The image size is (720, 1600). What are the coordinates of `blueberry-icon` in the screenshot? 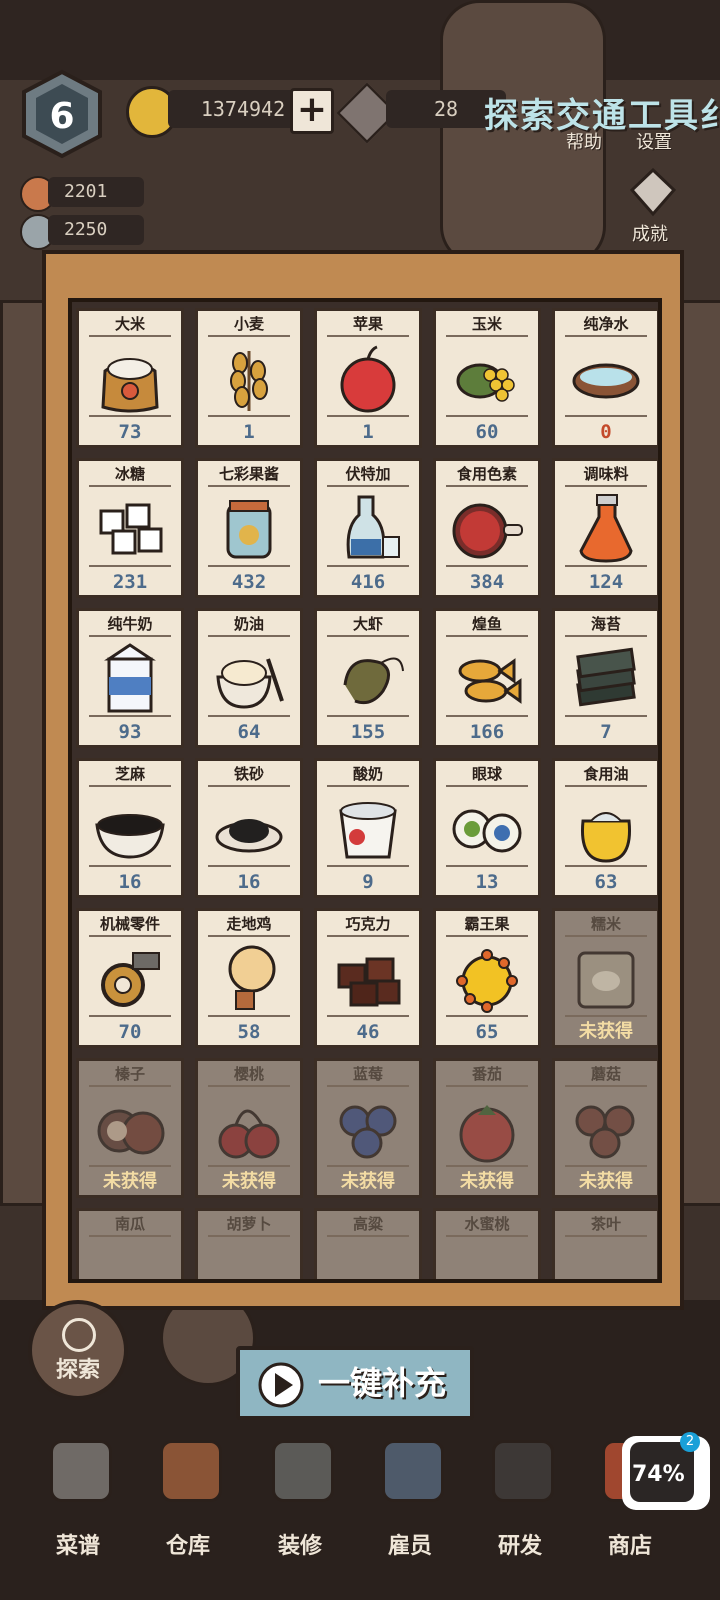 It's located at (368, 1132).